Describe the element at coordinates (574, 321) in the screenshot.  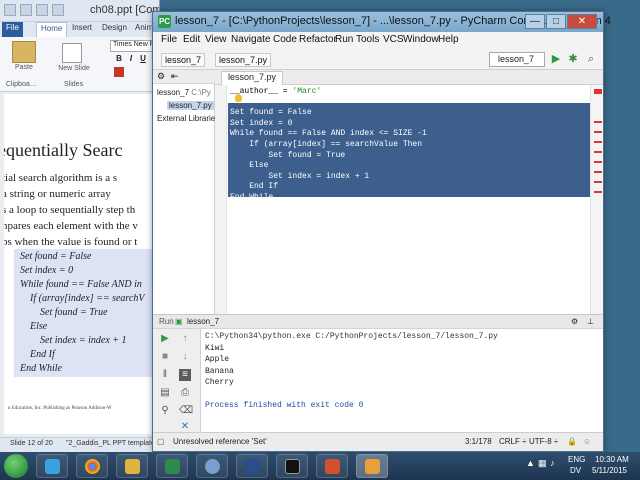
I see `settings-icon: ⚙` at that location.